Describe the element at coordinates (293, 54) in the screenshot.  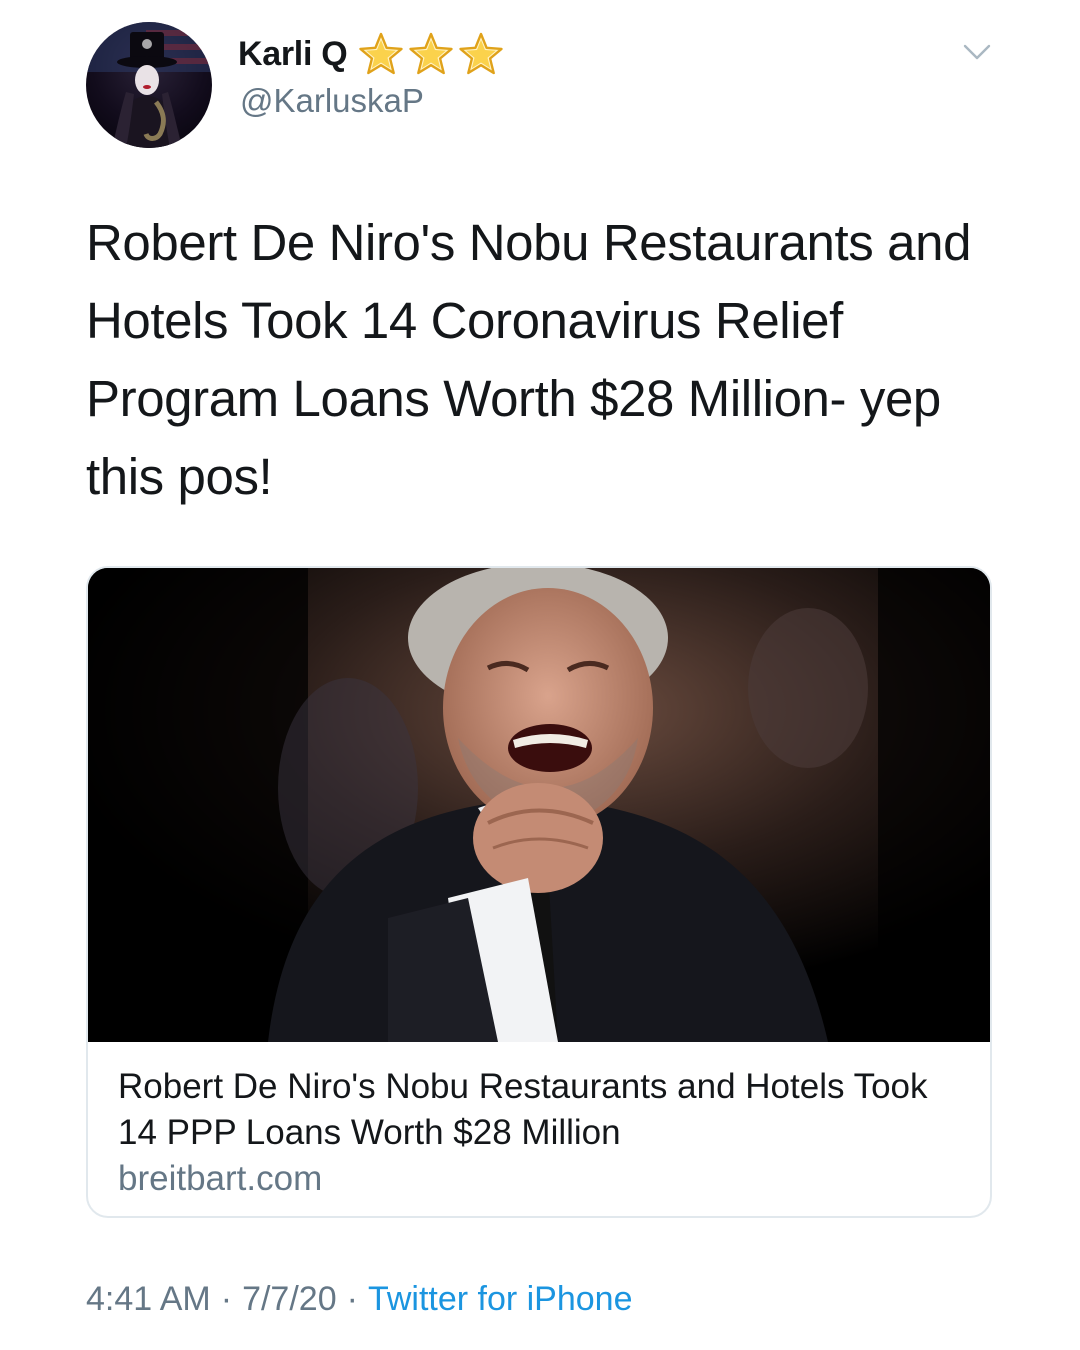
I see `display-name: Karli Q` at that location.